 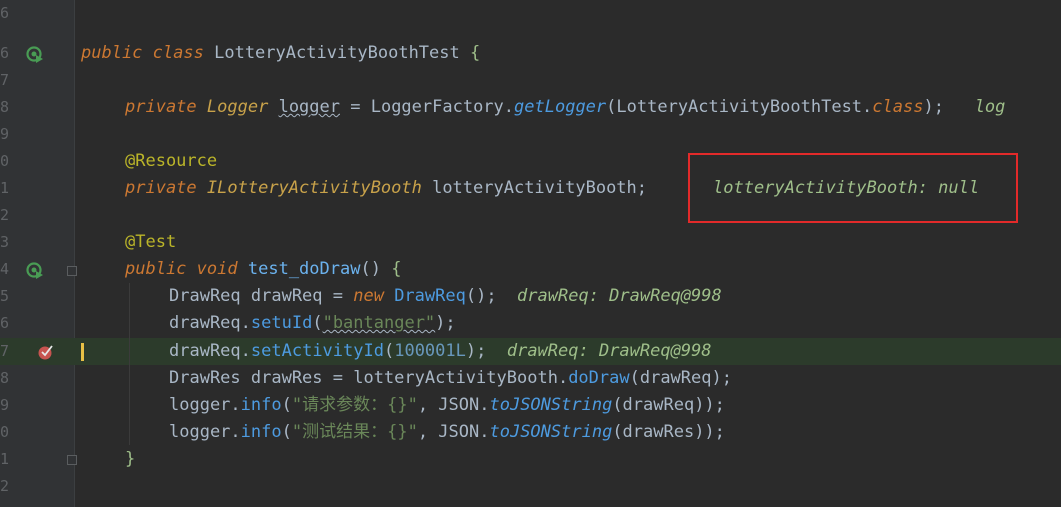 I want to click on code-line: 6, so click(x=530, y=13).